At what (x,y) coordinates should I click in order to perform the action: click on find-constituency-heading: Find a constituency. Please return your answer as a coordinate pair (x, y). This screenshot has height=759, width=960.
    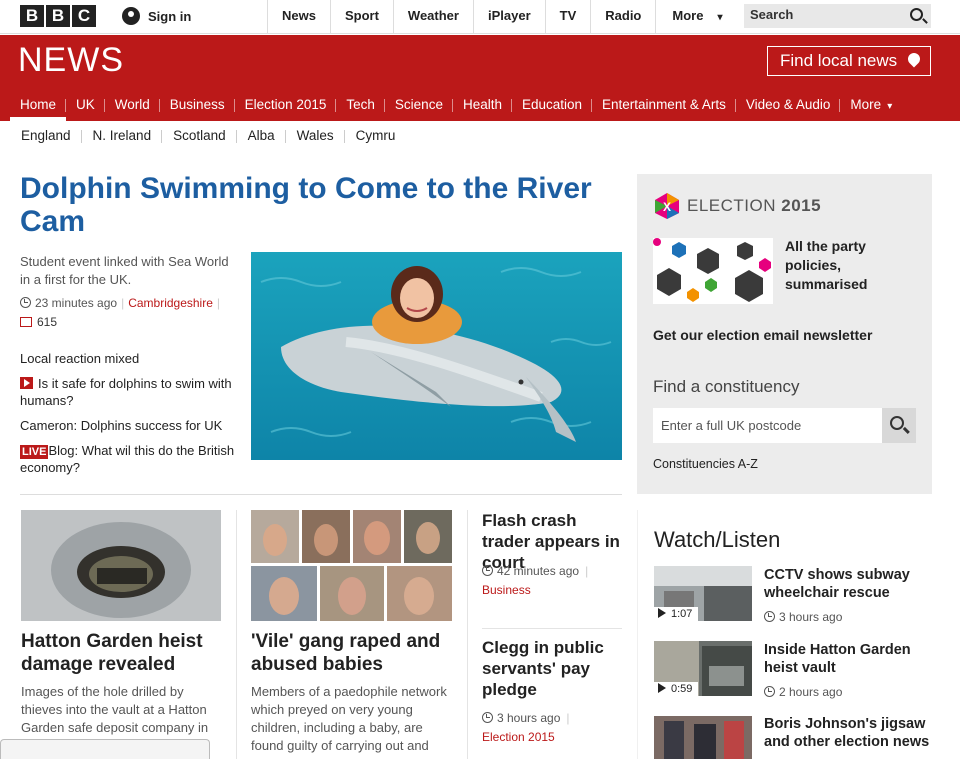
    Looking at the image, I should click on (726, 386).